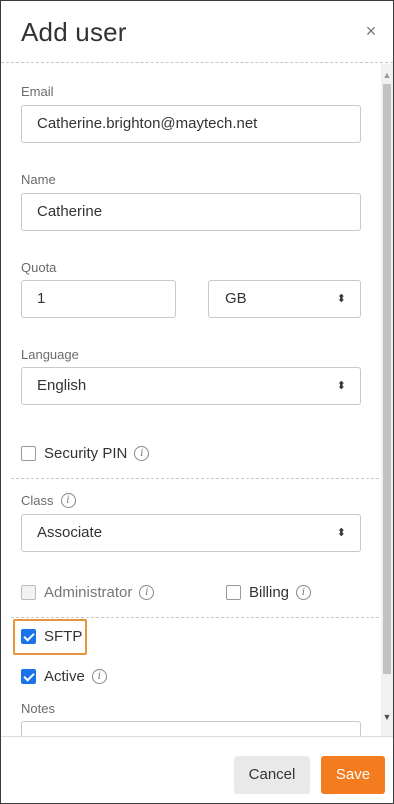 This screenshot has height=804, width=394. Describe the element at coordinates (233, 592) in the screenshot. I see `billing-checkbox` at that location.